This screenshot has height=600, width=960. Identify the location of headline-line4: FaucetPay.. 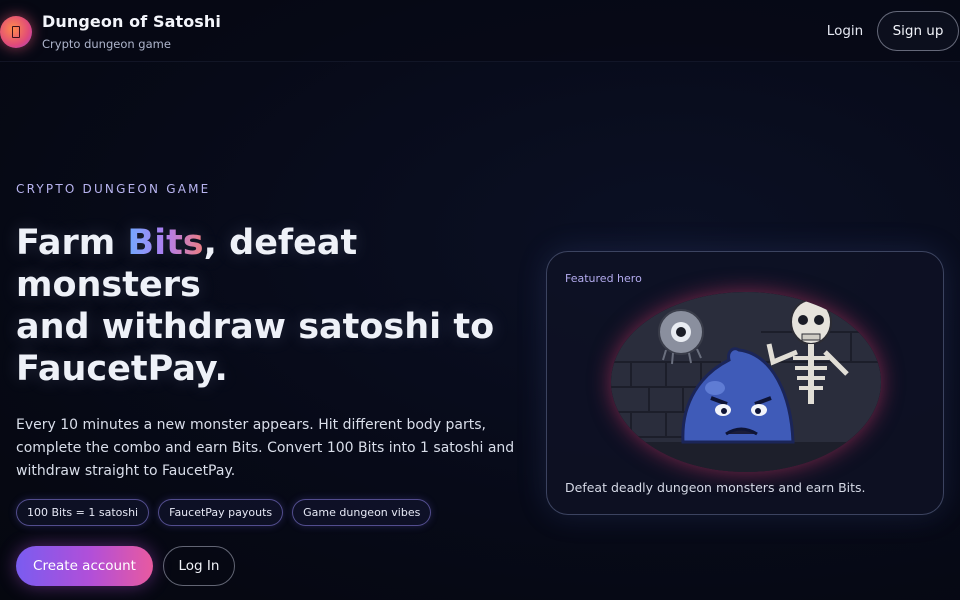
(122, 369).